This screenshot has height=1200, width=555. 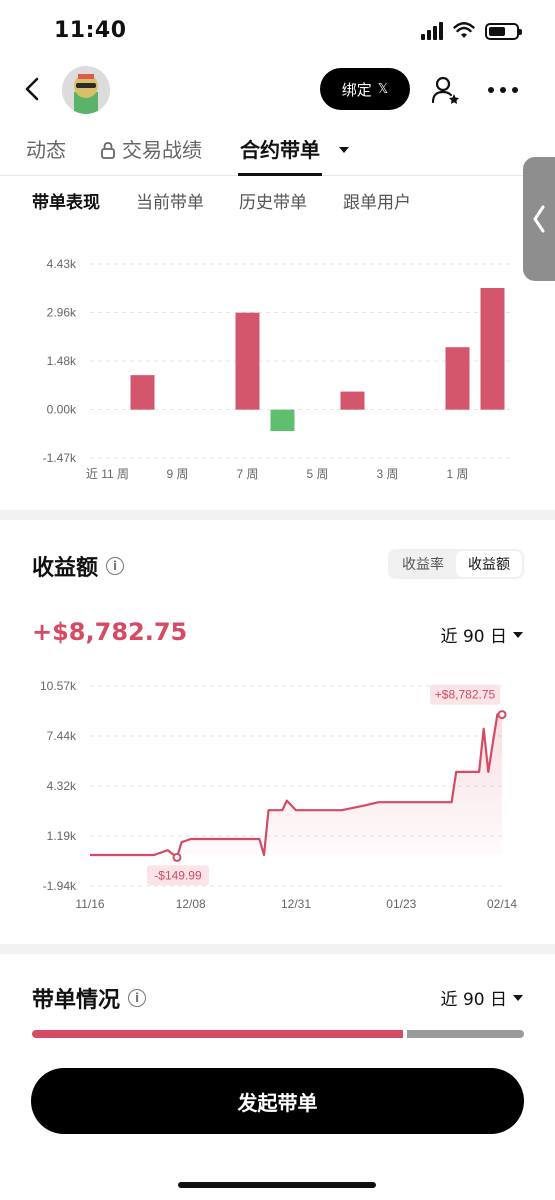 I want to click on earnings-title: 收益额 i, so click(x=78, y=566).